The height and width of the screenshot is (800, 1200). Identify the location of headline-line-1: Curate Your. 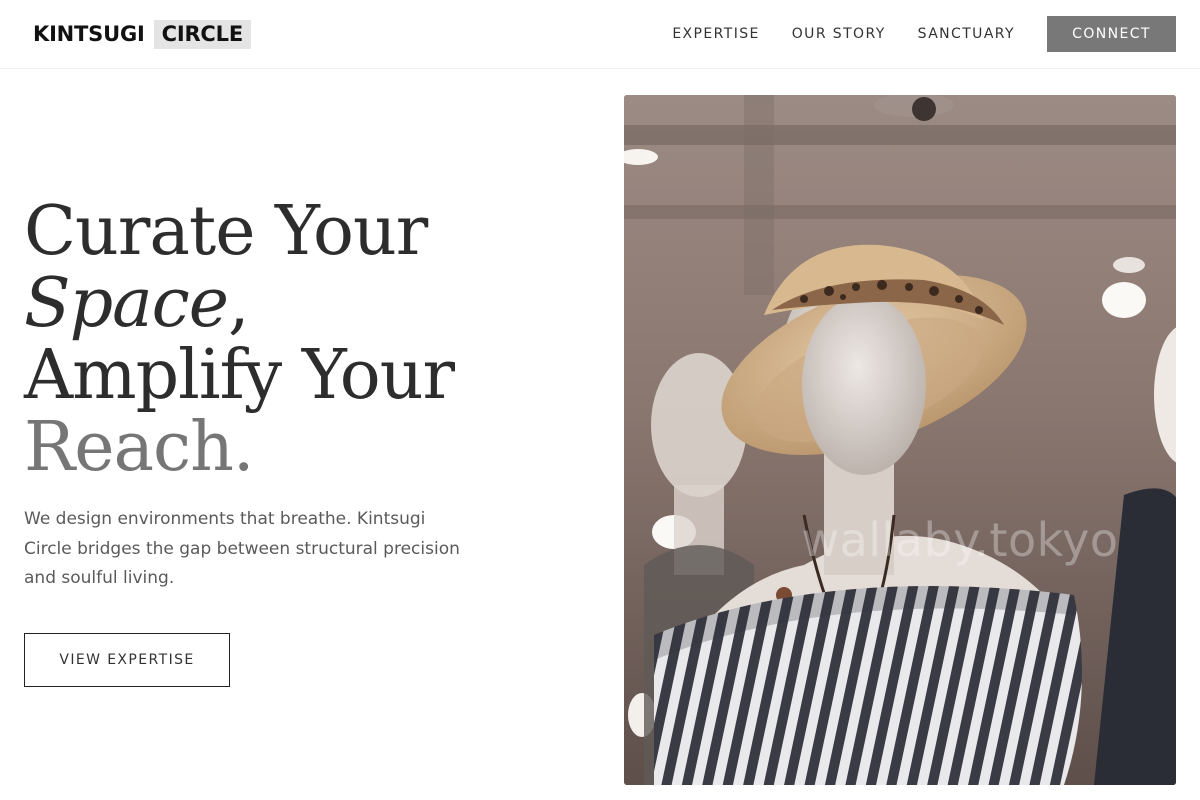
(226, 231).